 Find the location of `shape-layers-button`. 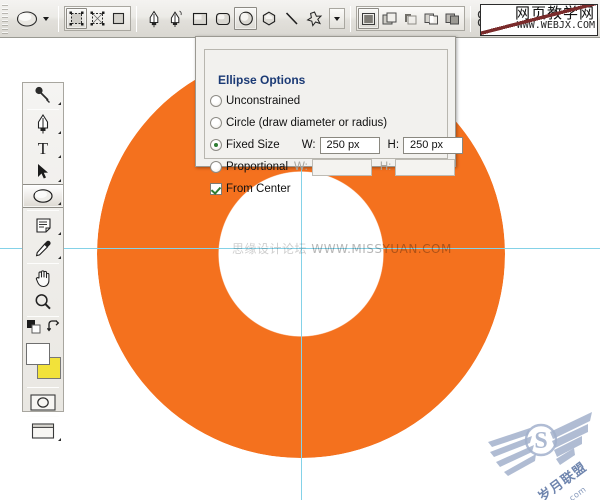

shape-layers-button is located at coordinates (76, 18).